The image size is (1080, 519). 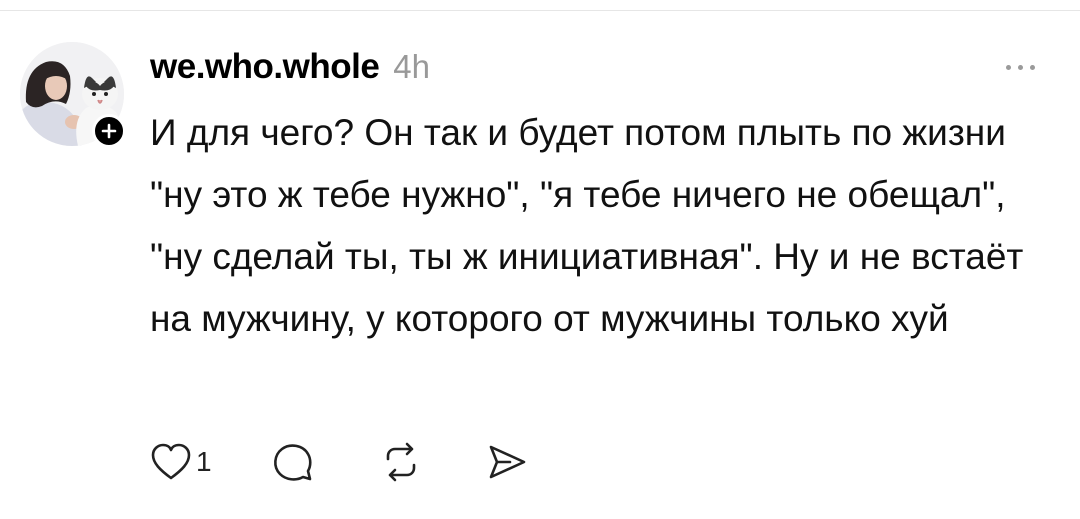 What do you see at coordinates (171, 461) in the screenshot?
I see `heart-icon` at bounding box center [171, 461].